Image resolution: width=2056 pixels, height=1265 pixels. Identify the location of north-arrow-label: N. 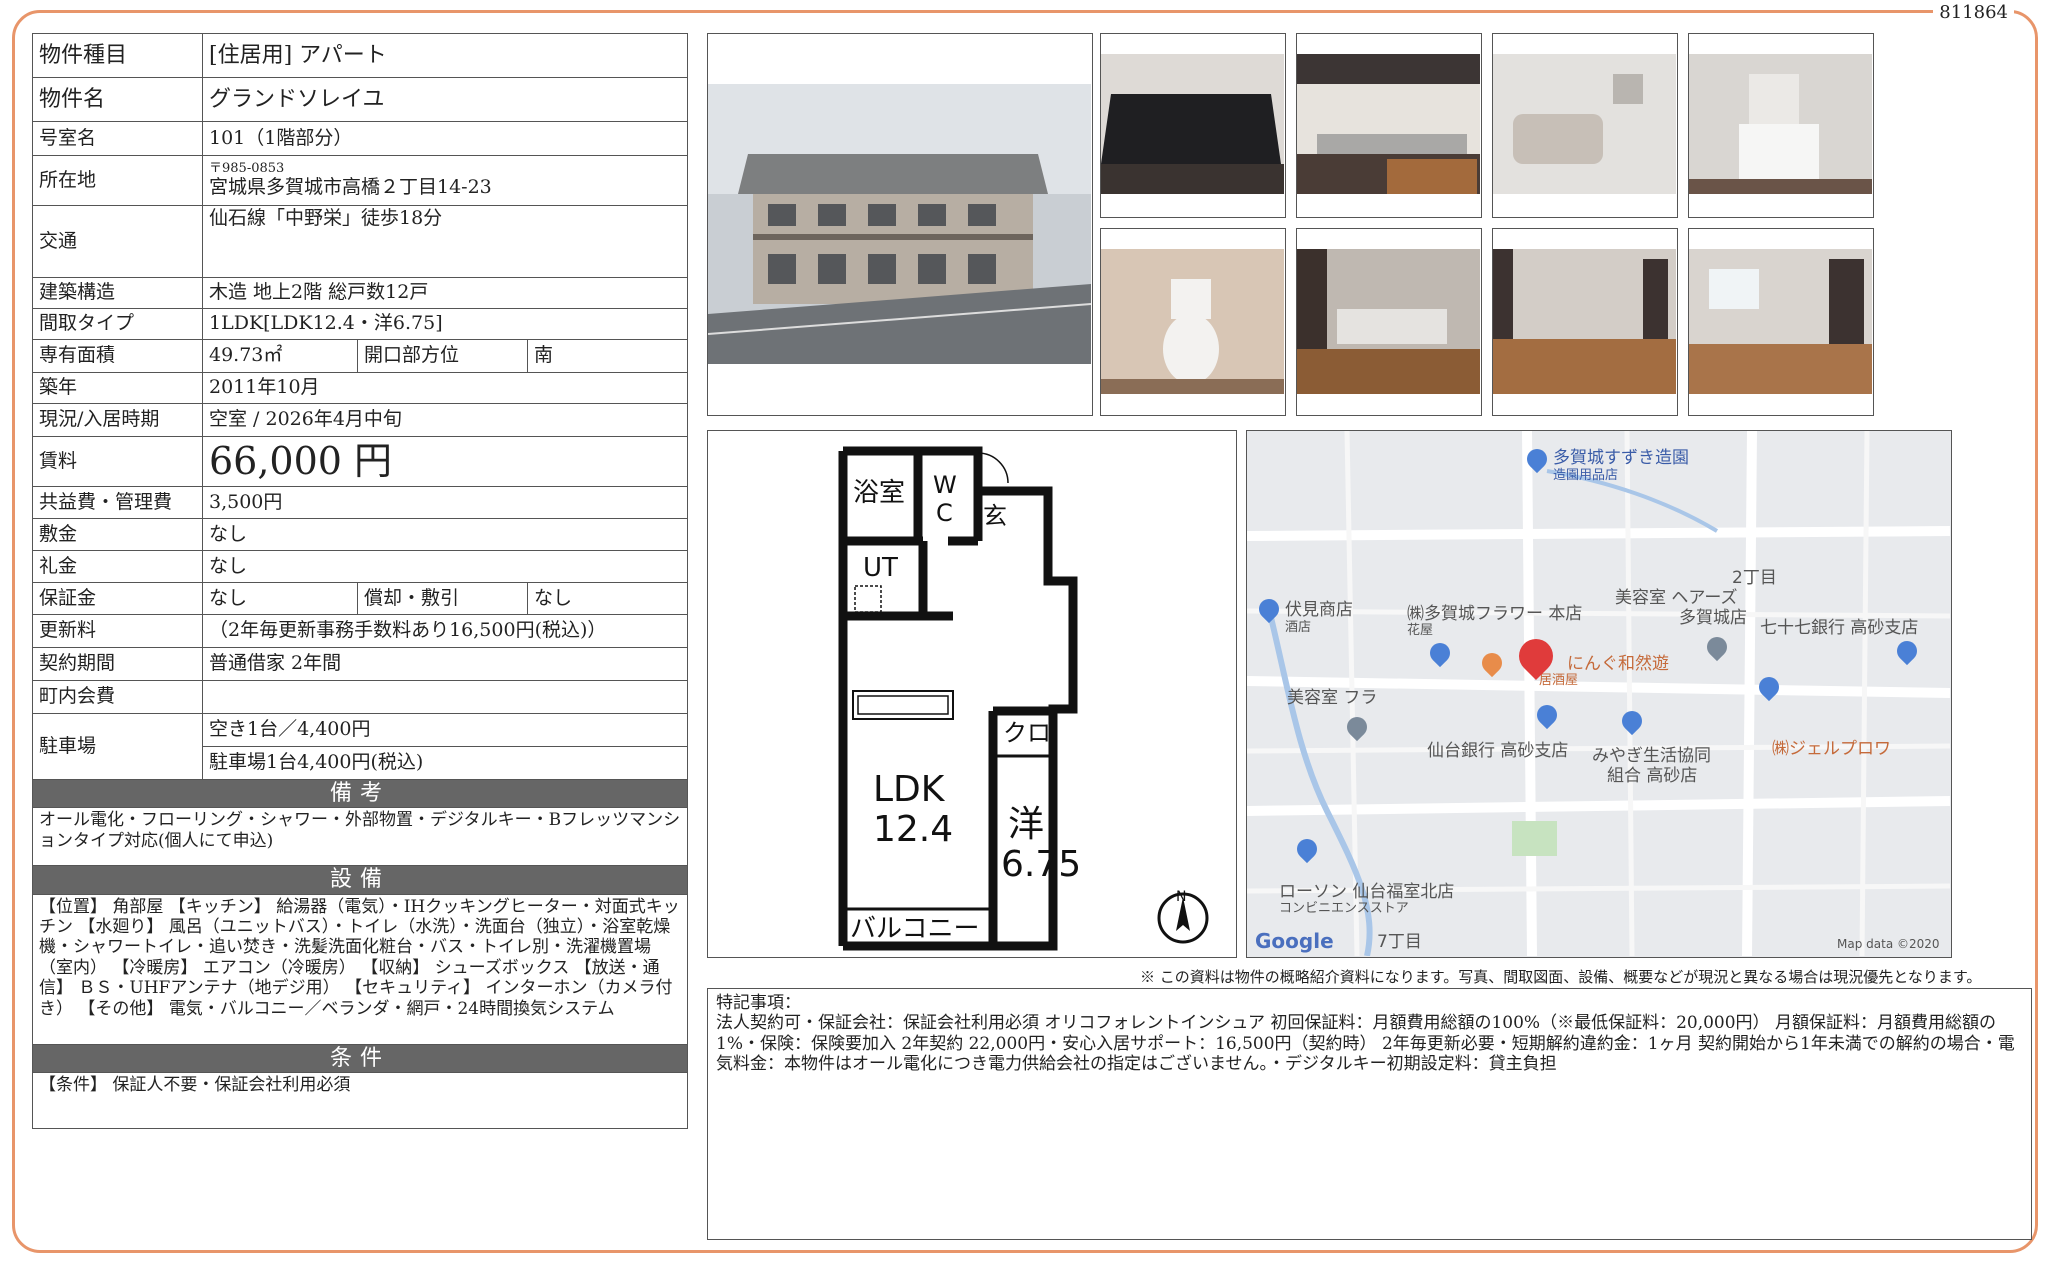
(1181, 897).